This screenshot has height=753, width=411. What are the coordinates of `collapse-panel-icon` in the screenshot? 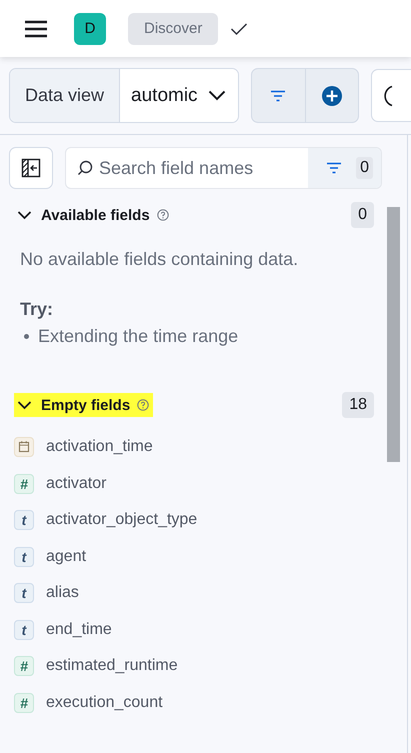 It's located at (31, 168).